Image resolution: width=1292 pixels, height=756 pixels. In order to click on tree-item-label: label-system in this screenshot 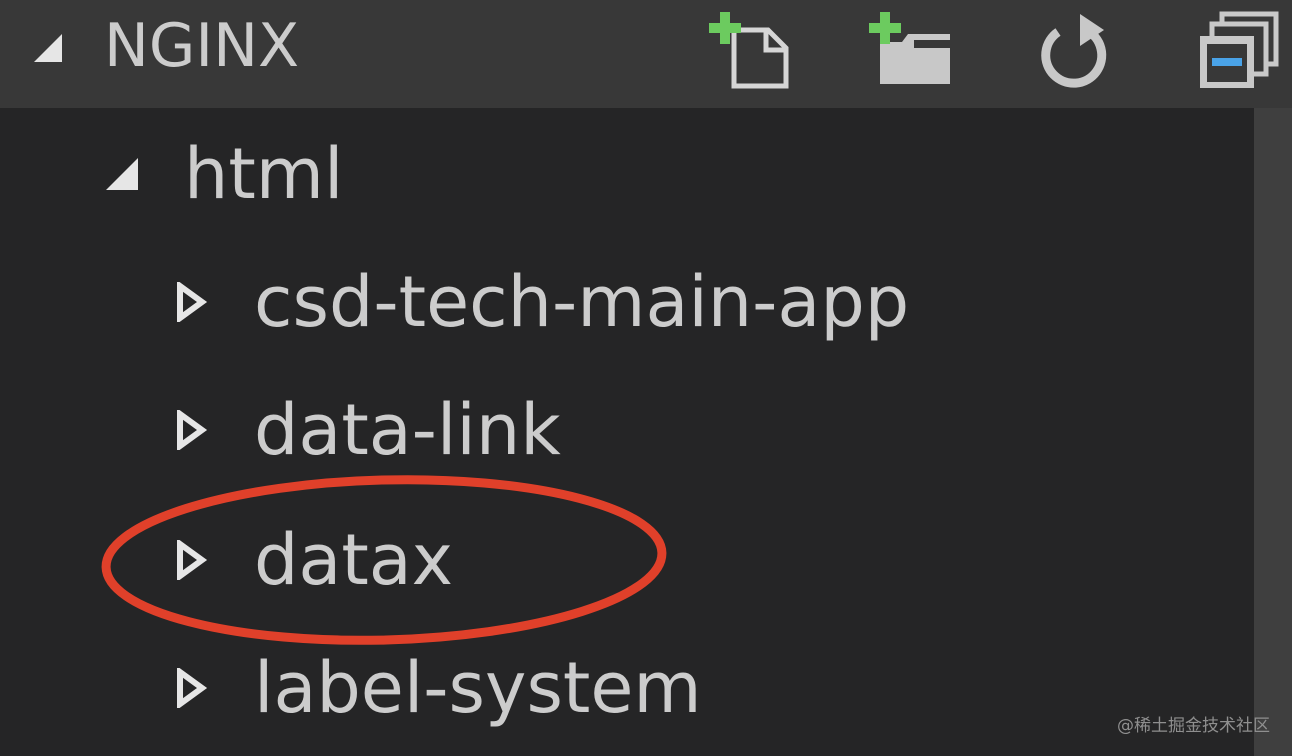, I will do `click(478, 688)`.